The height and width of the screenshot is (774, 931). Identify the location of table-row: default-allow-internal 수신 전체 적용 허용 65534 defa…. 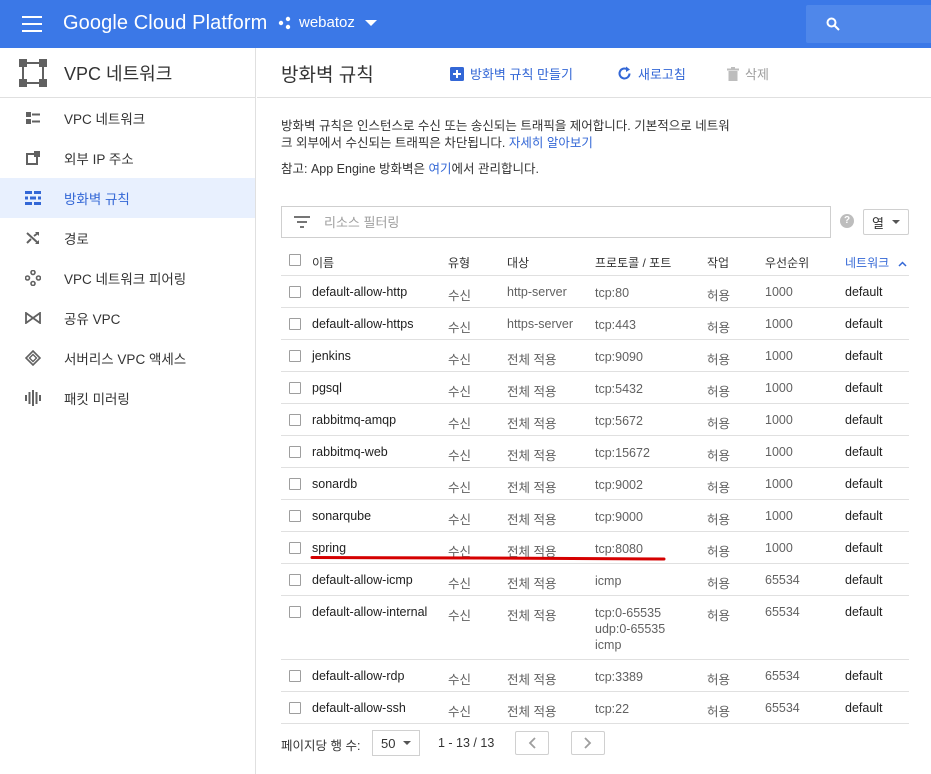
(595, 628).